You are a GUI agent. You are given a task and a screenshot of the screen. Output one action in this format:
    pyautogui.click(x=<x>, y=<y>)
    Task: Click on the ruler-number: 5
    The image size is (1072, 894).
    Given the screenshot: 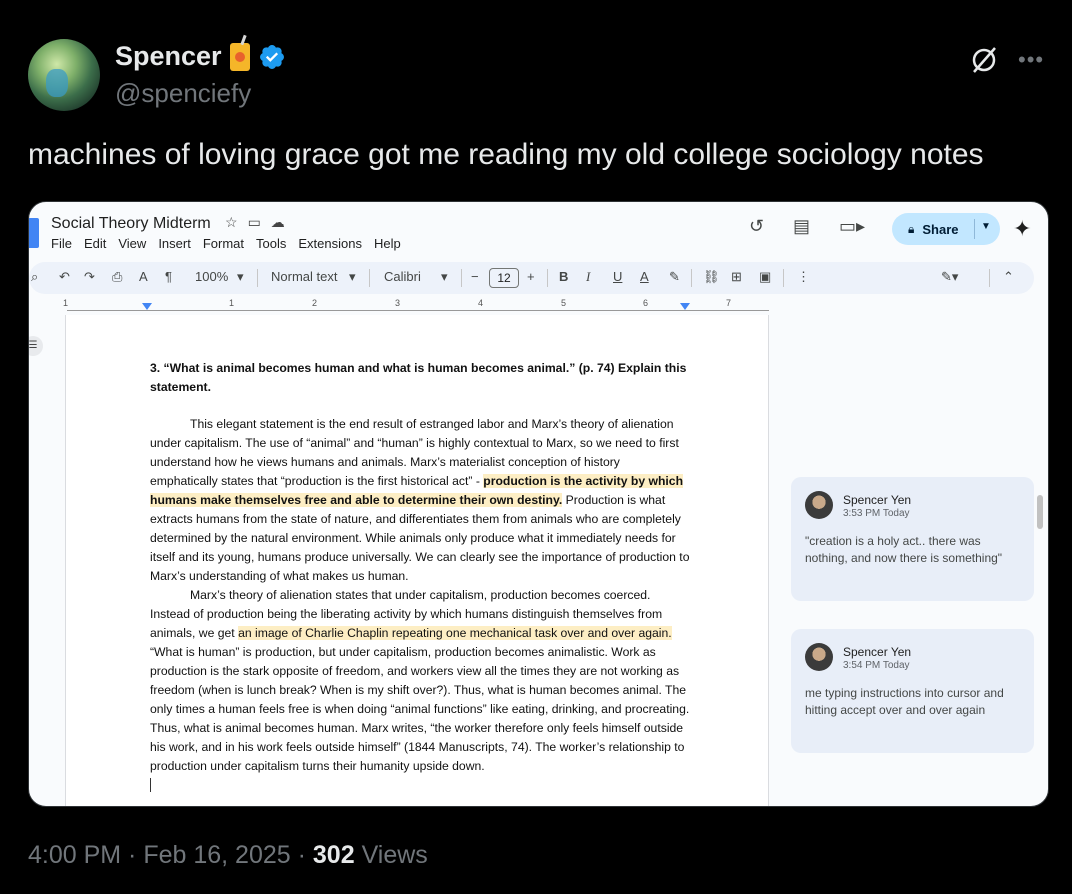 What is the action you would take?
    pyautogui.click(x=564, y=303)
    